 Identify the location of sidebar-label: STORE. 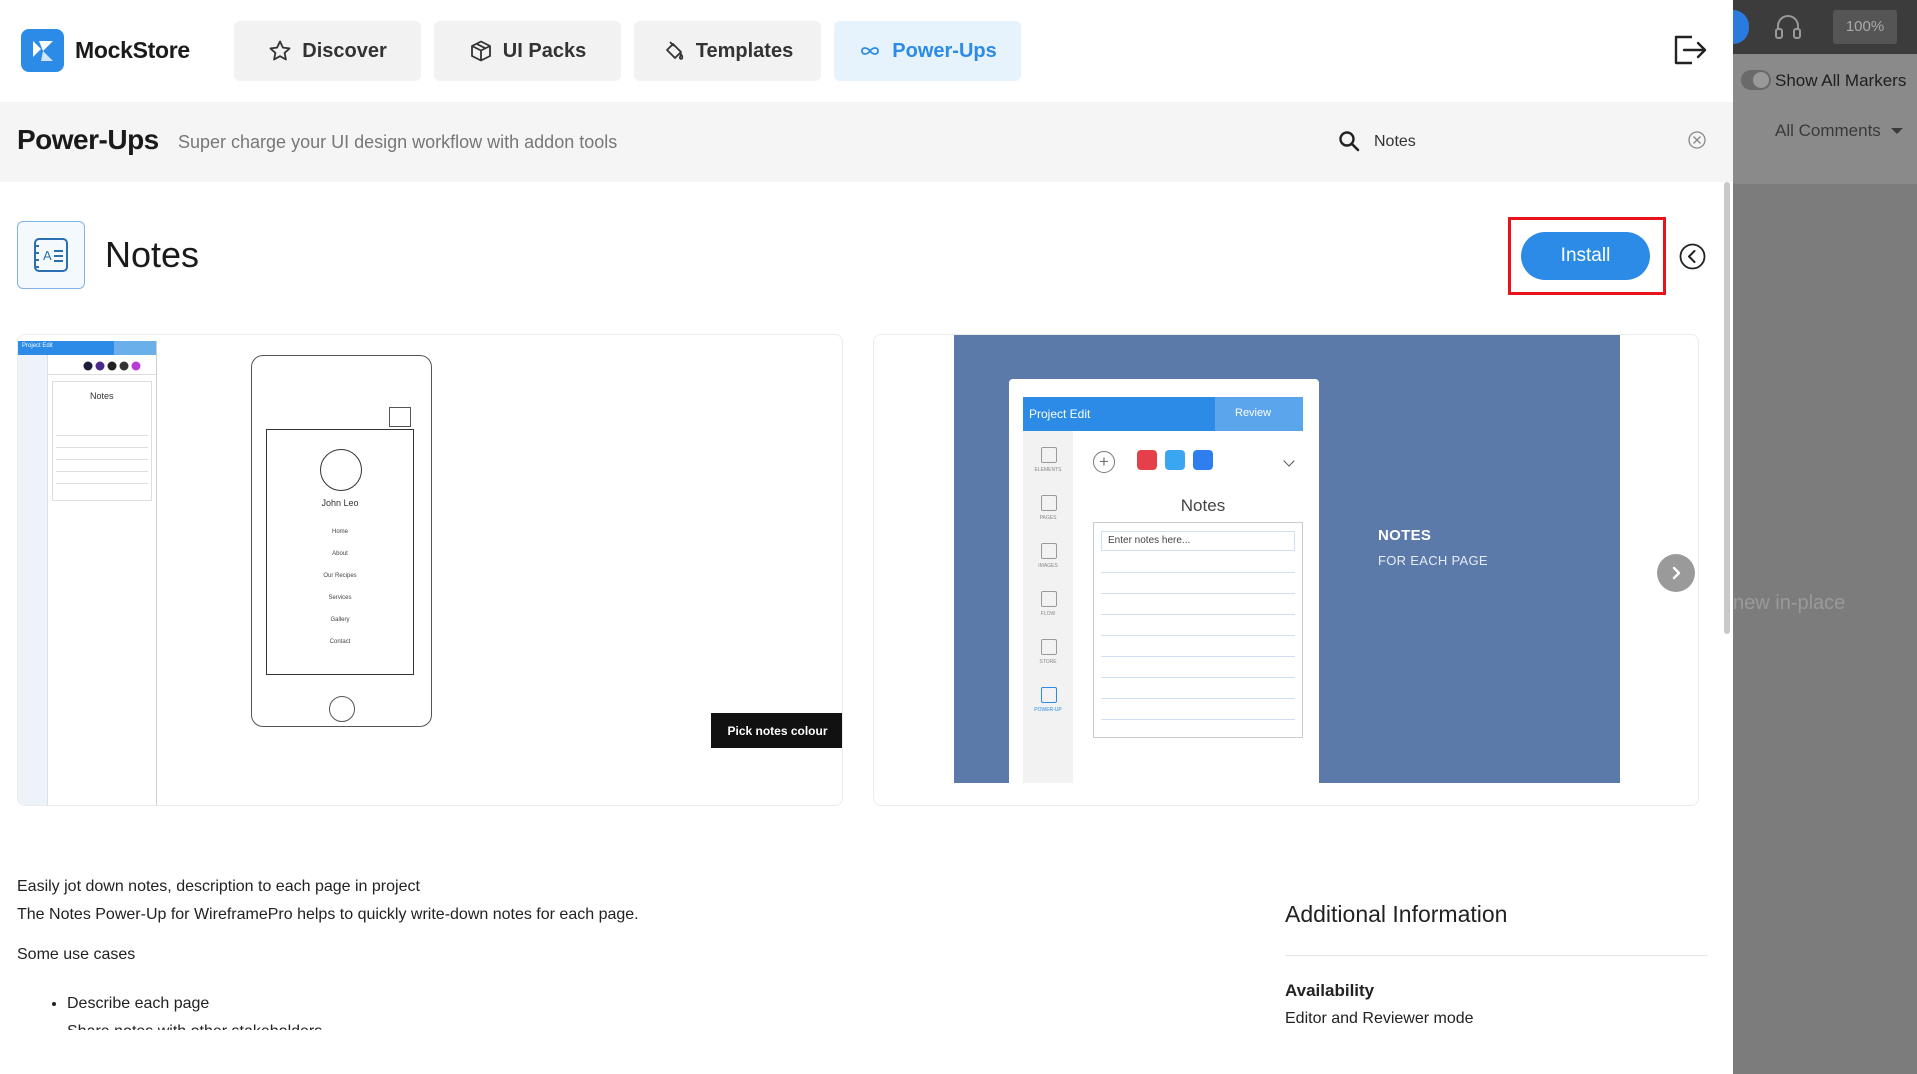
(1048, 662).